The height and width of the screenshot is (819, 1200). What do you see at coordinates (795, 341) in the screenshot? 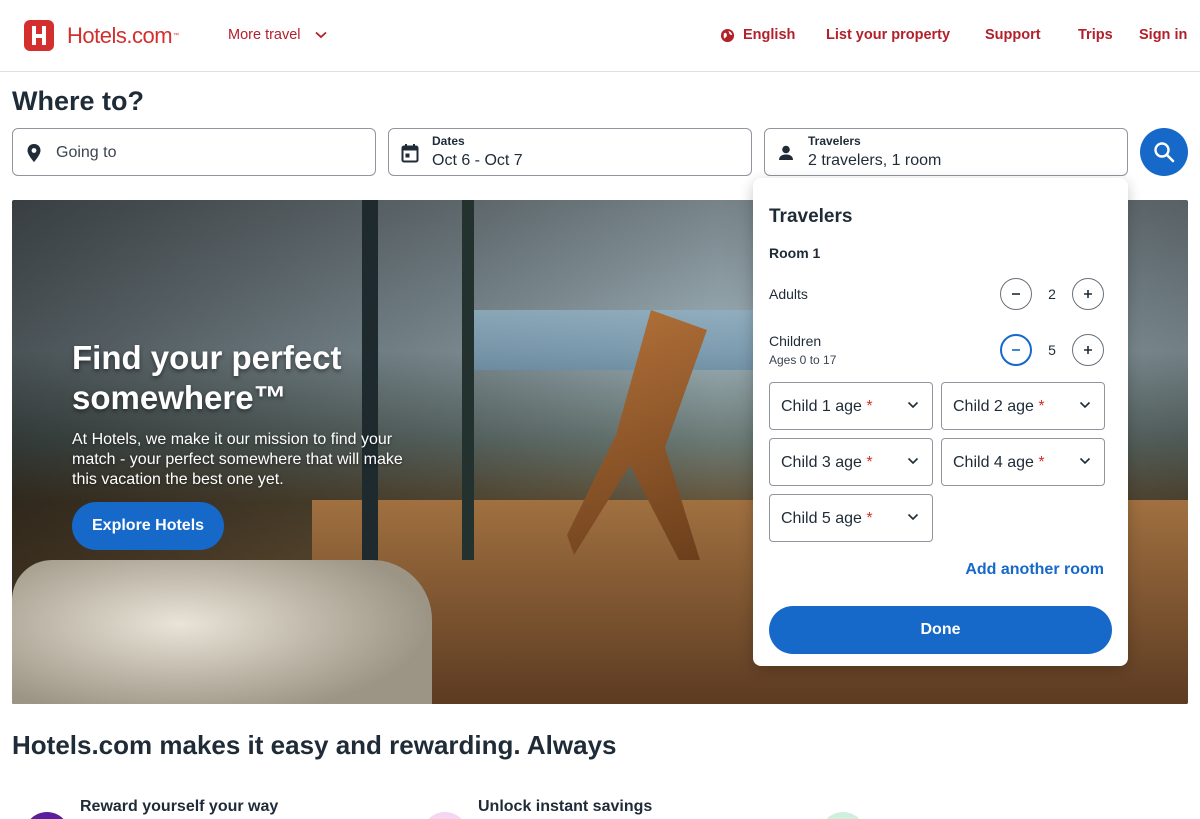
I see `children-label: Children` at bounding box center [795, 341].